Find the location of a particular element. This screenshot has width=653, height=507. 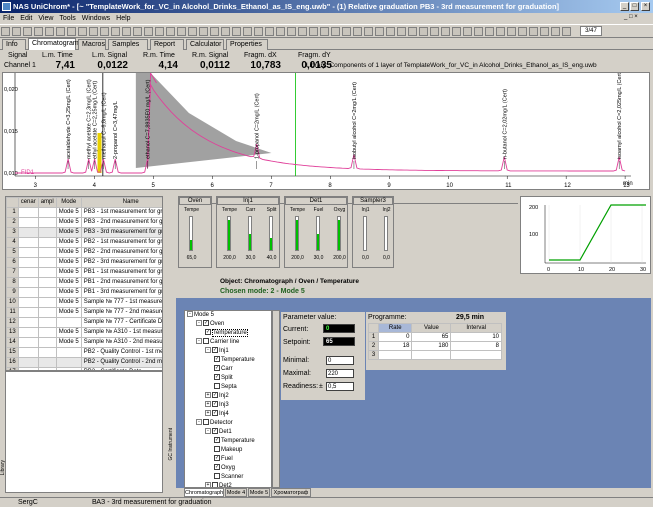

tree-node: - ✓ Oven is located at coordinates (229, 324).